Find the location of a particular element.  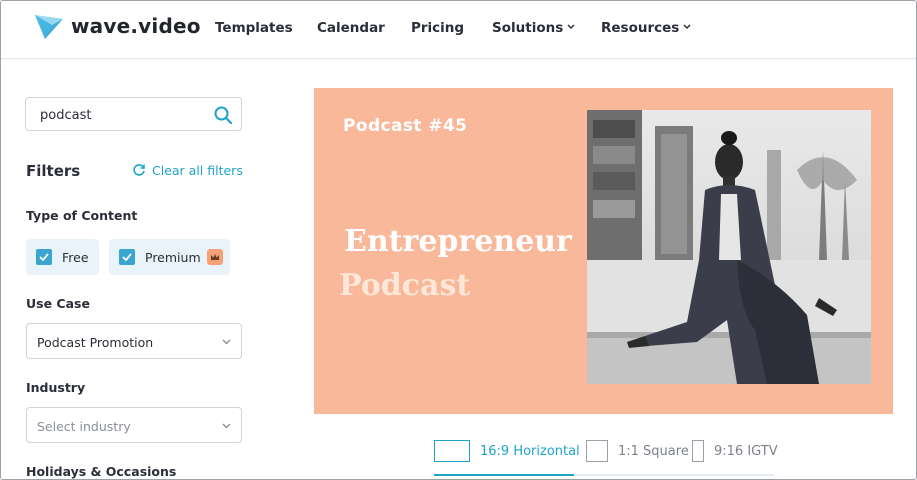

filter-free-chip: Free is located at coordinates (62, 257).